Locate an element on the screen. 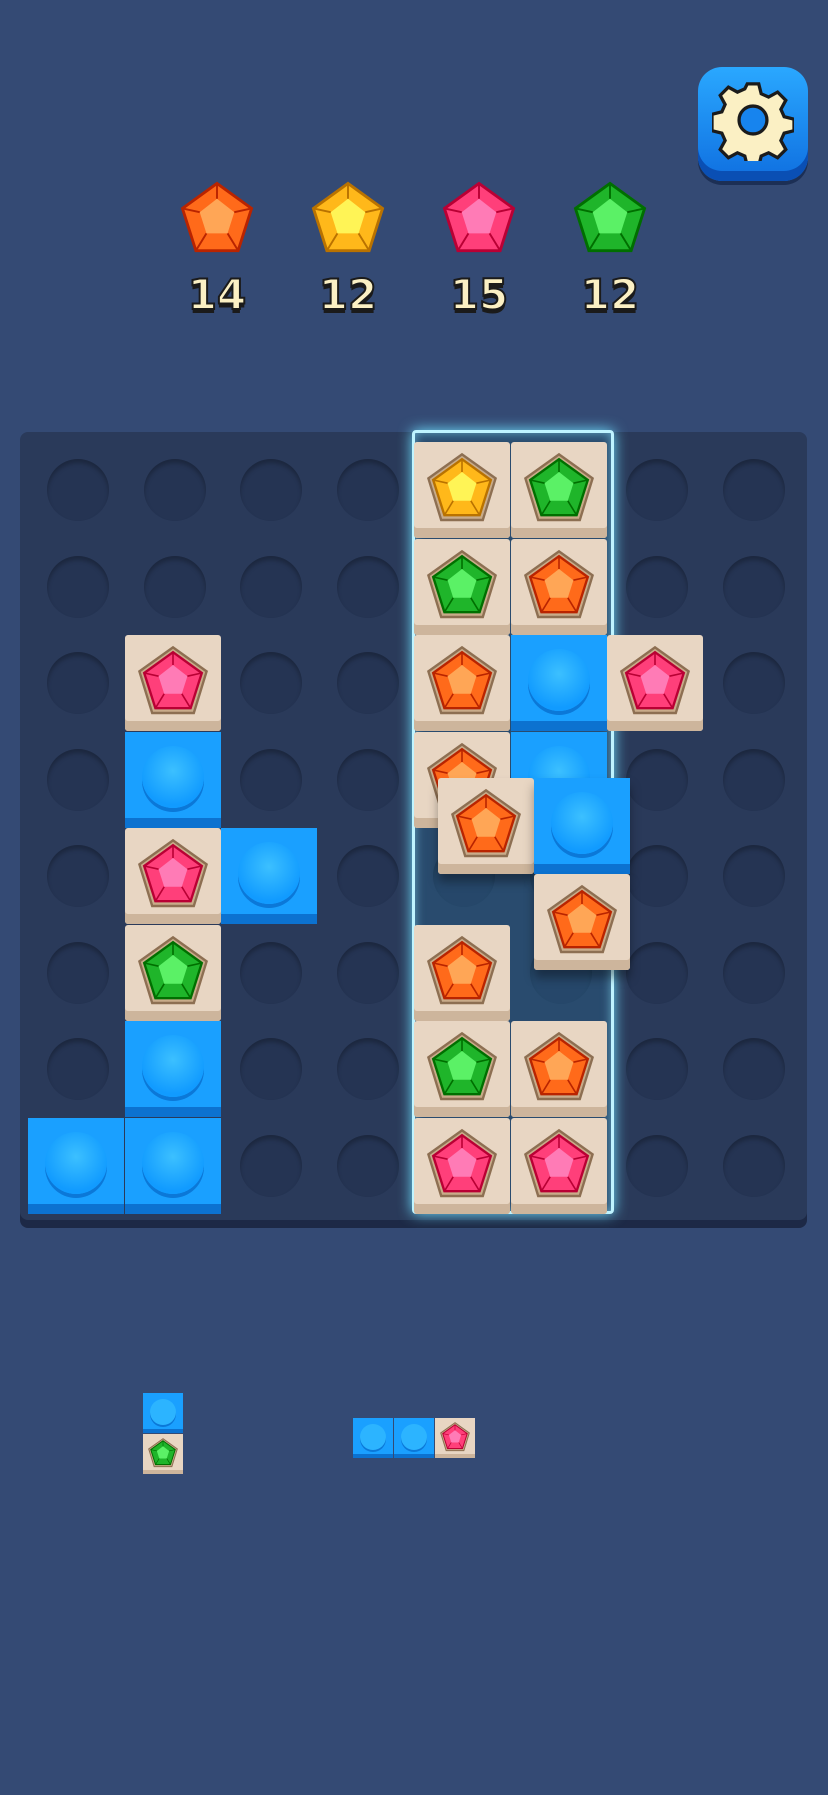 This screenshot has width=828, height=1795. settings-button is located at coordinates (753, 124).